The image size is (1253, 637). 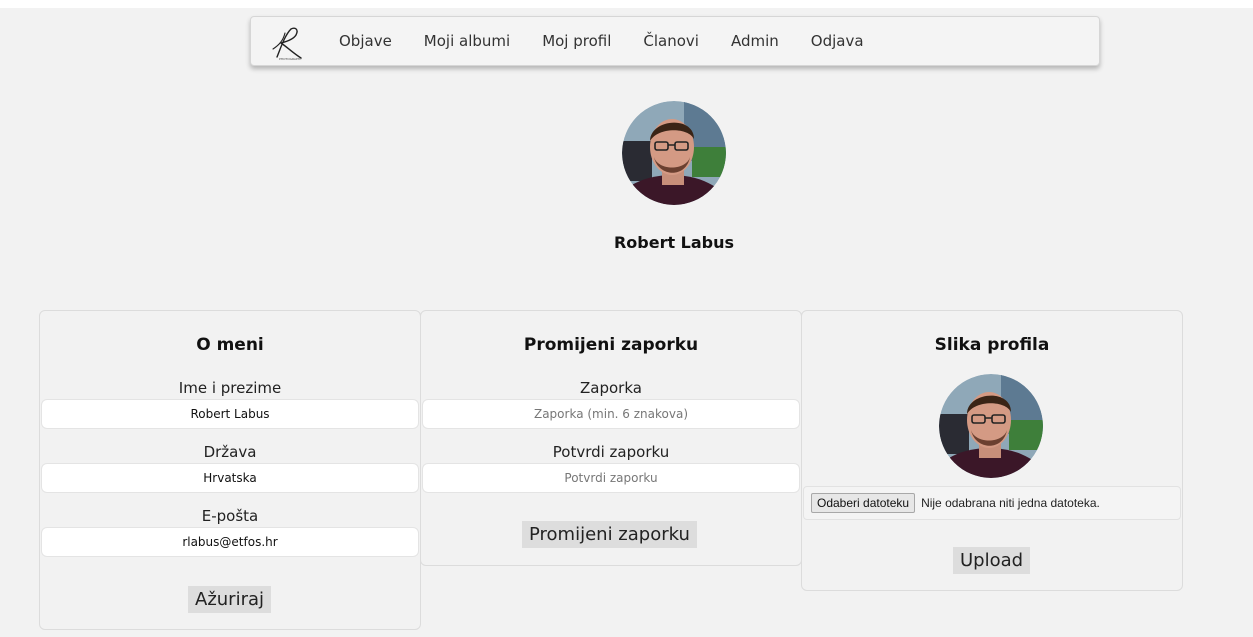 I want to click on nav-clanovi: Članovi, so click(x=671, y=41).